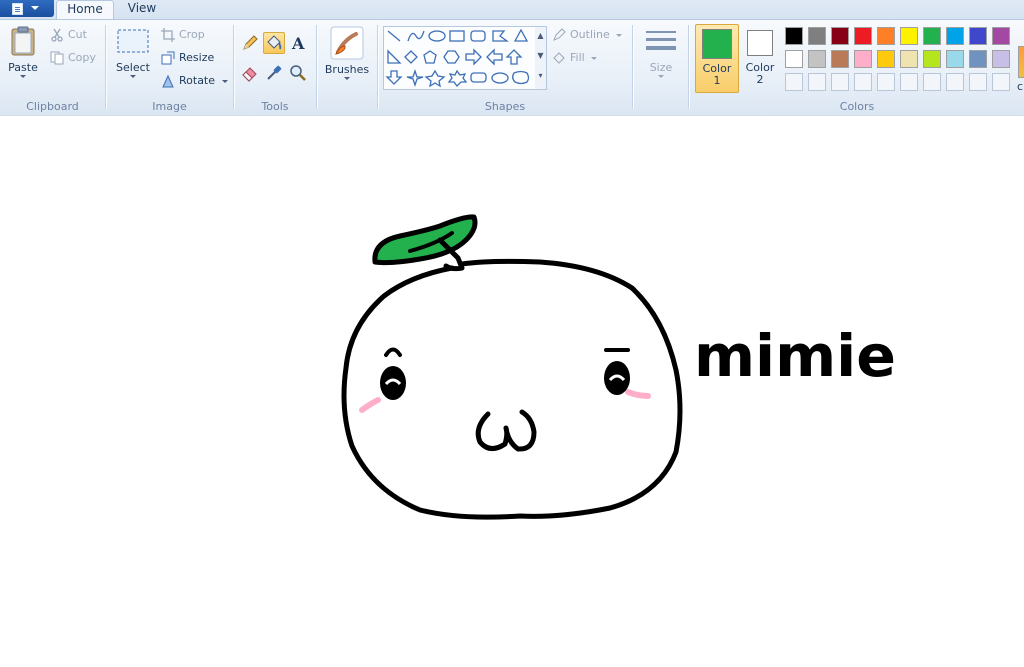 The height and width of the screenshot is (667, 1024). What do you see at coordinates (760, 57) in the screenshot?
I see `color-2-button: Color 2` at bounding box center [760, 57].